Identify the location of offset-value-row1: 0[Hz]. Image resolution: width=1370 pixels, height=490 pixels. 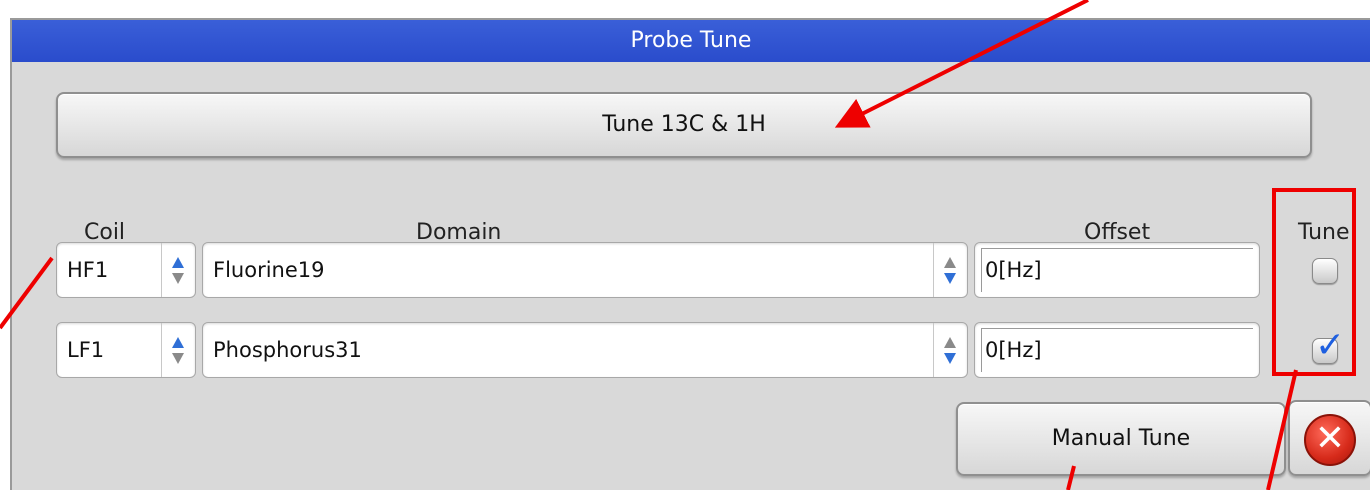
(1013, 270).